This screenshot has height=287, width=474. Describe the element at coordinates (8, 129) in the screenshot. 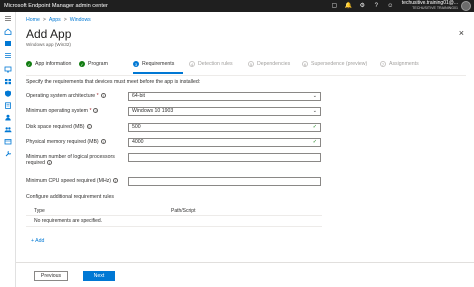

I see `groups-icon` at that location.